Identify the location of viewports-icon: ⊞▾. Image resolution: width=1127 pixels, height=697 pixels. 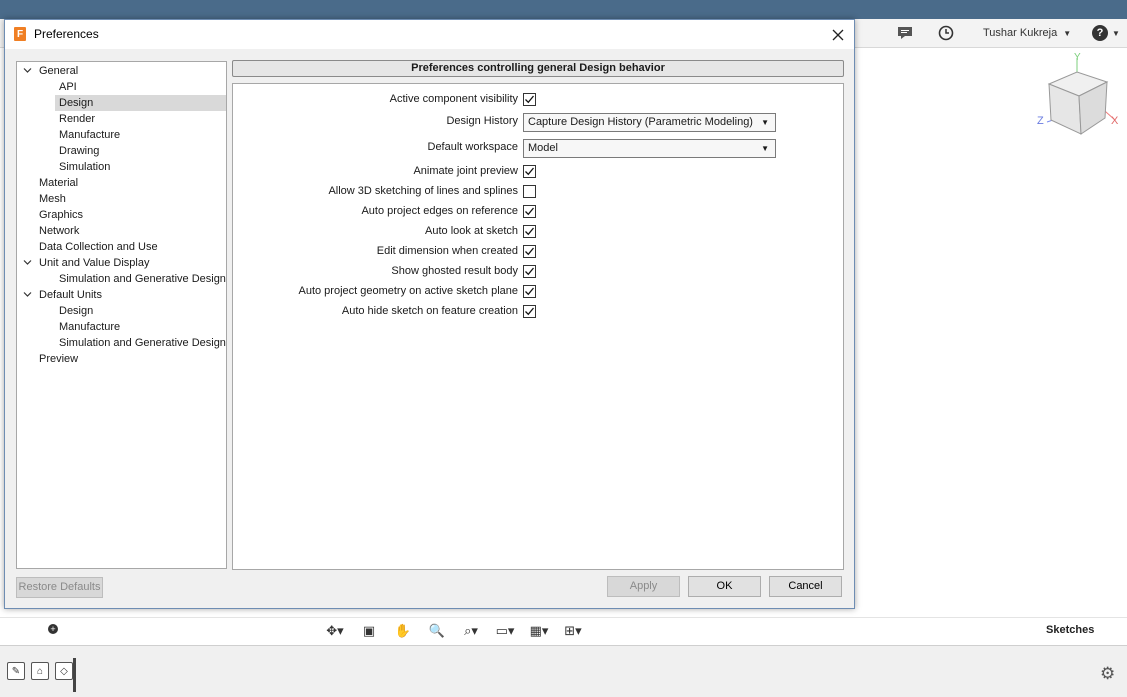
(573, 631).